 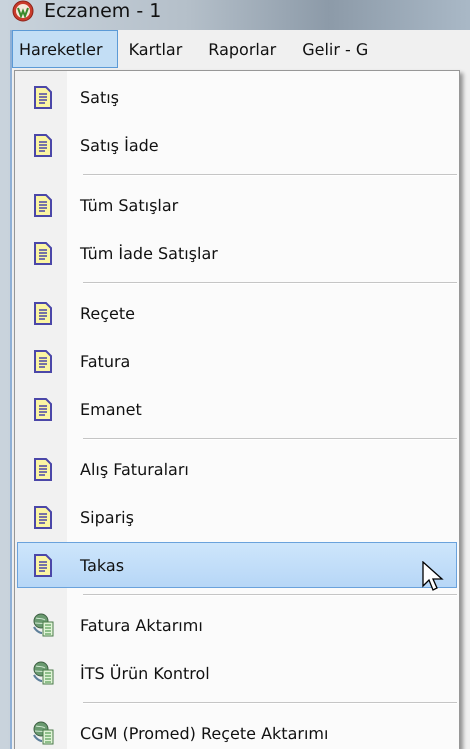 What do you see at coordinates (65, 49) in the screenshot?
I see `menu-bar-item: Hareketler` at bounding box center [65, 49].